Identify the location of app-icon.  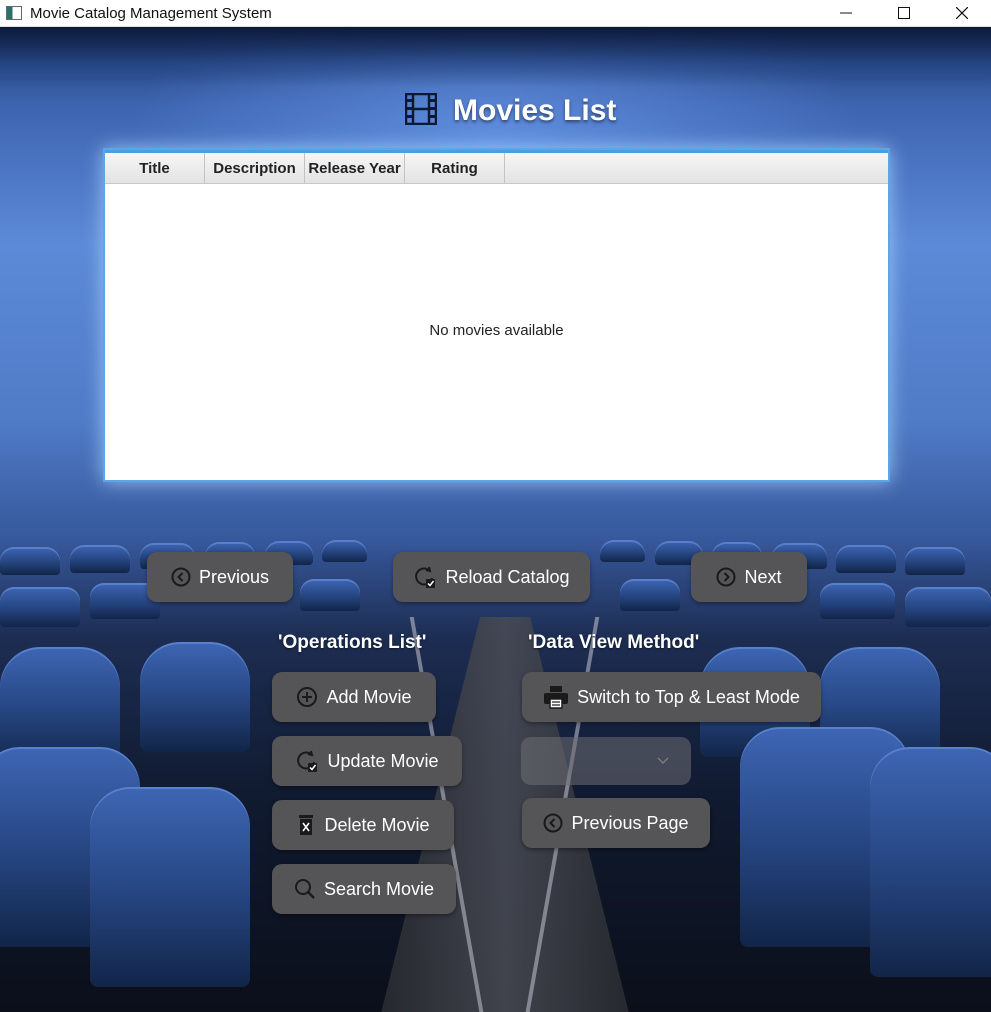
(14, 13).